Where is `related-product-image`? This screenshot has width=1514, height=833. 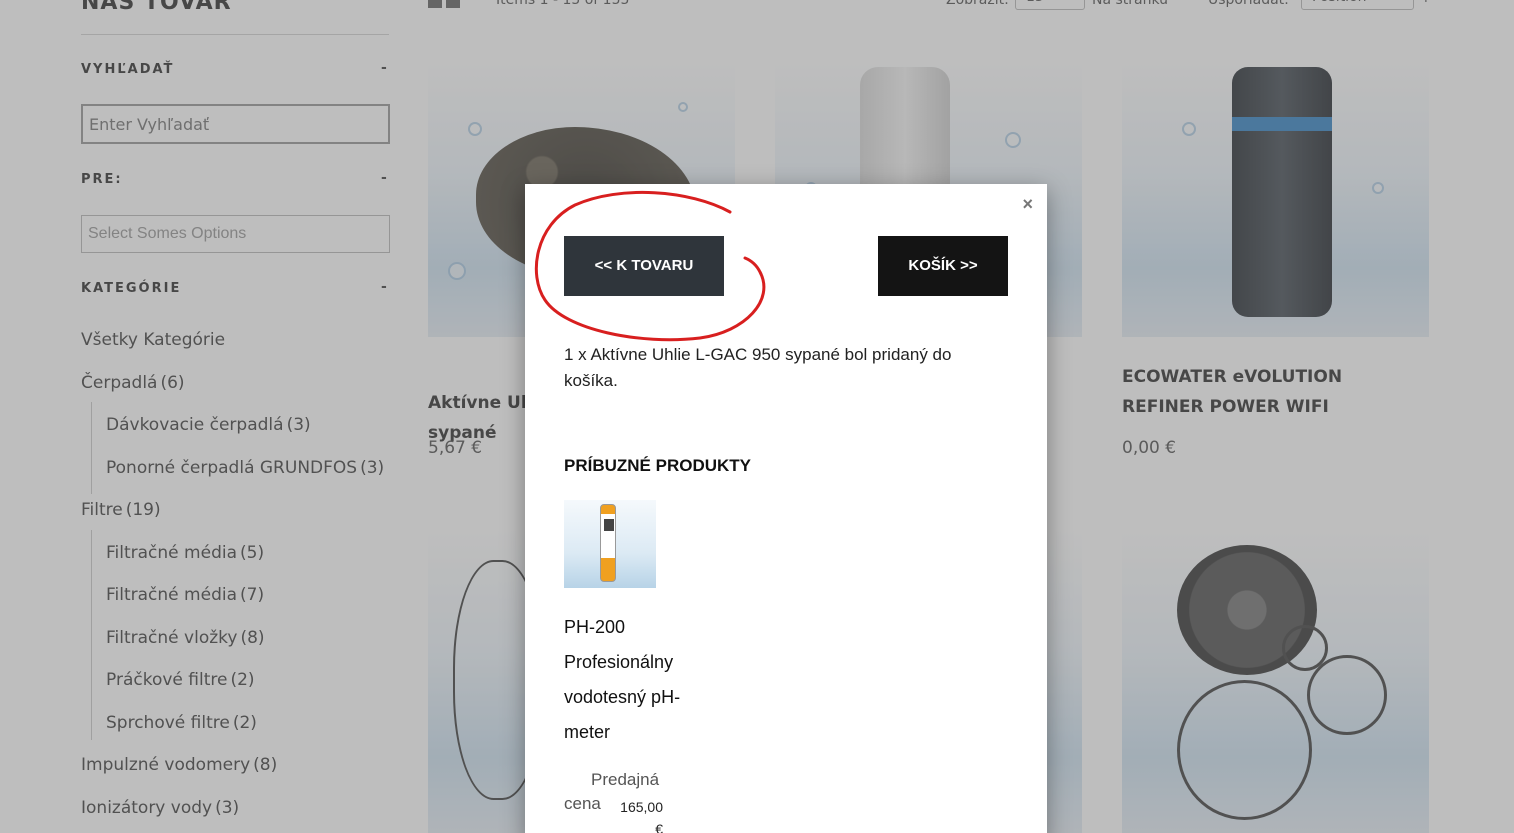
related-product-image is located at coordinates (610, 544).